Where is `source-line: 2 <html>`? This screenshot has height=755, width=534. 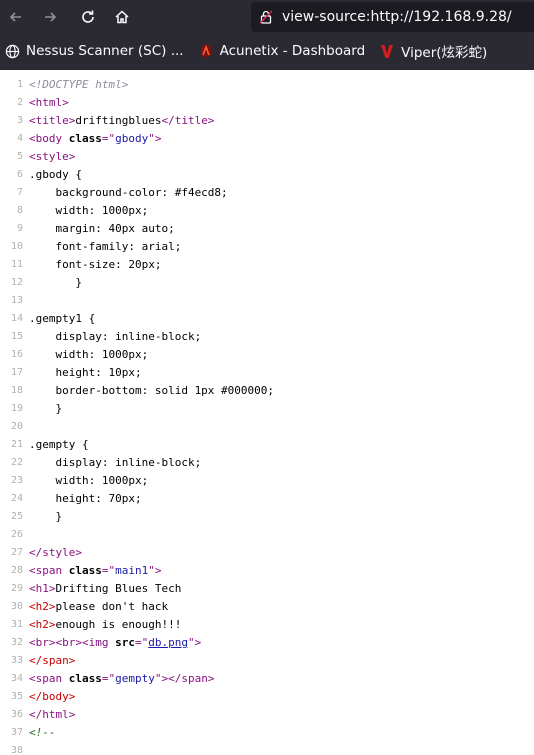
source-line: 2 <html> is located at coordinates (267, 103).